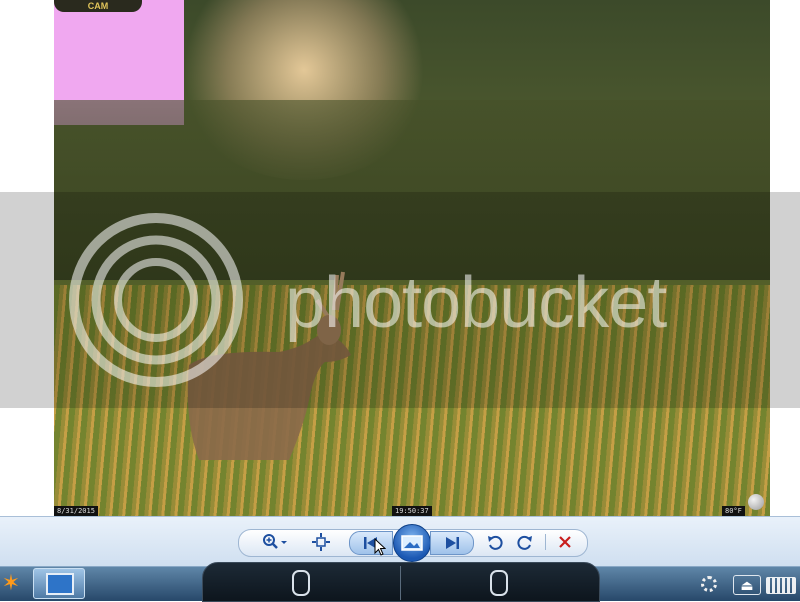 The image size is (800, 602). What do you see at coordinates (412, 511) in the screenshot?
I see `time-stamp: 19:50:37` at bounding box center [412, 511].